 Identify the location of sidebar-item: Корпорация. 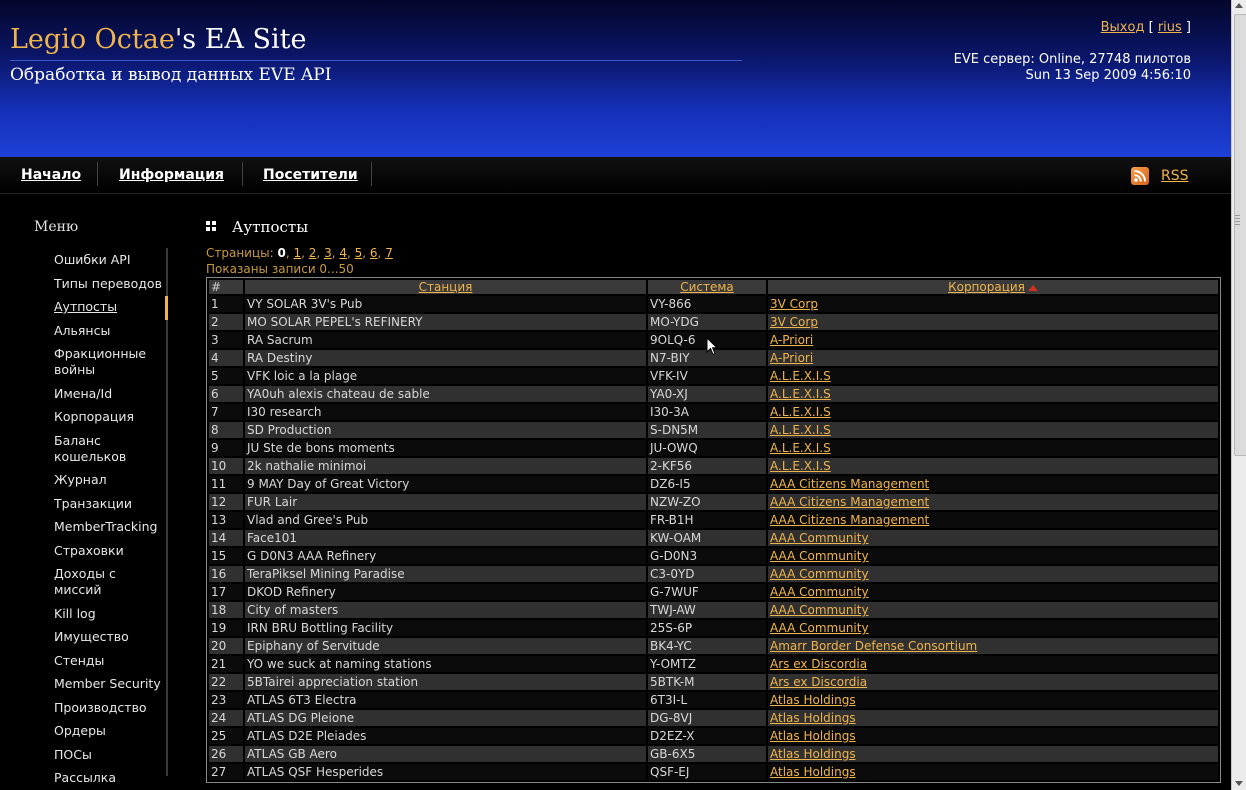
(109, 417).